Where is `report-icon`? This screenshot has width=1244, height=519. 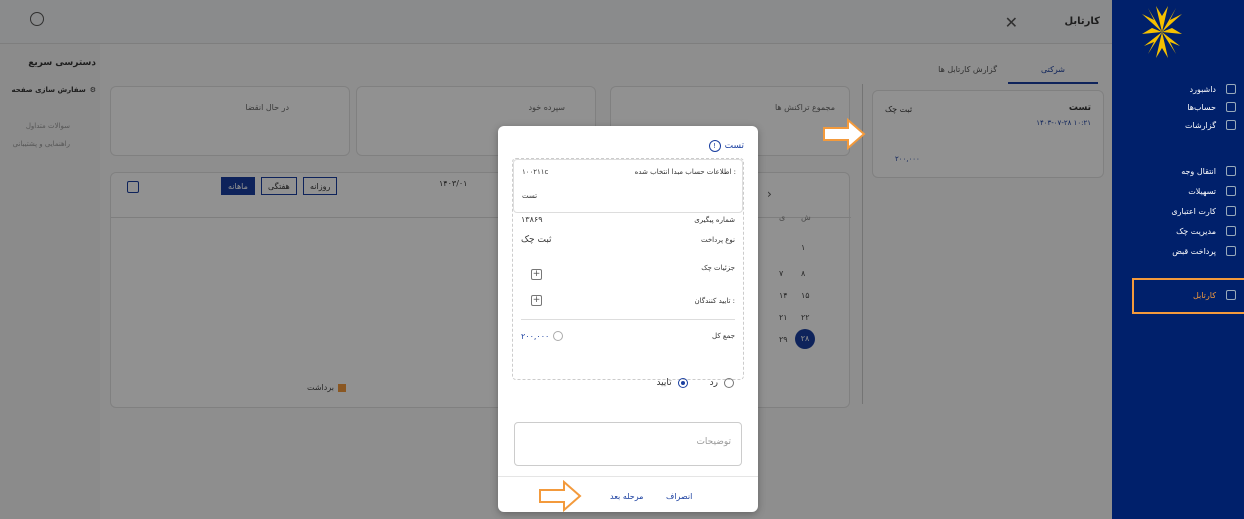 report-icon is located at coordinates (1231, 125).